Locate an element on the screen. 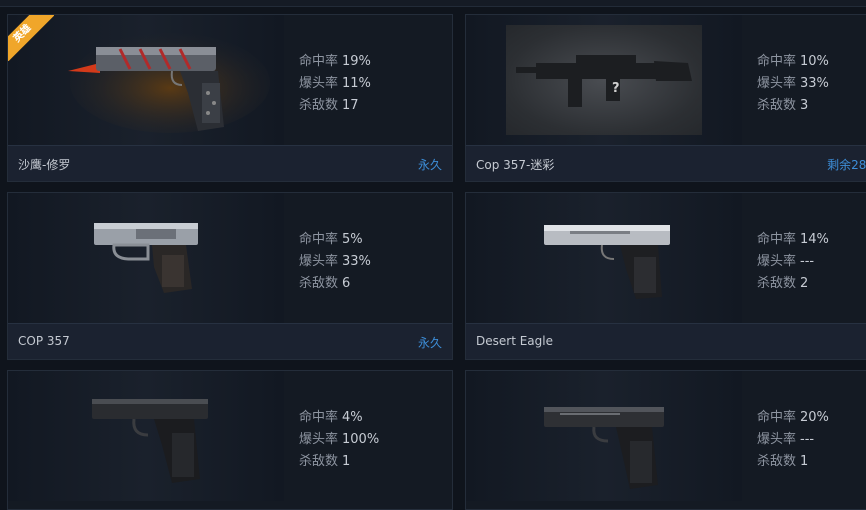 This screenshot has width=866, height=510. glock-pistol-icon is located at coordinates (150, 441).